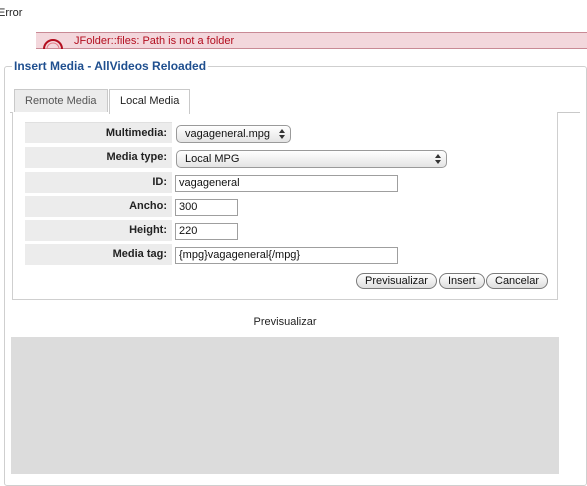 The height and width of the screenshot is (486, 587). Describe the element at coordinates (110, 66) in the screenshot. I see `dialog-legend: Insert Media - AllVideos Reloaded` at that location.